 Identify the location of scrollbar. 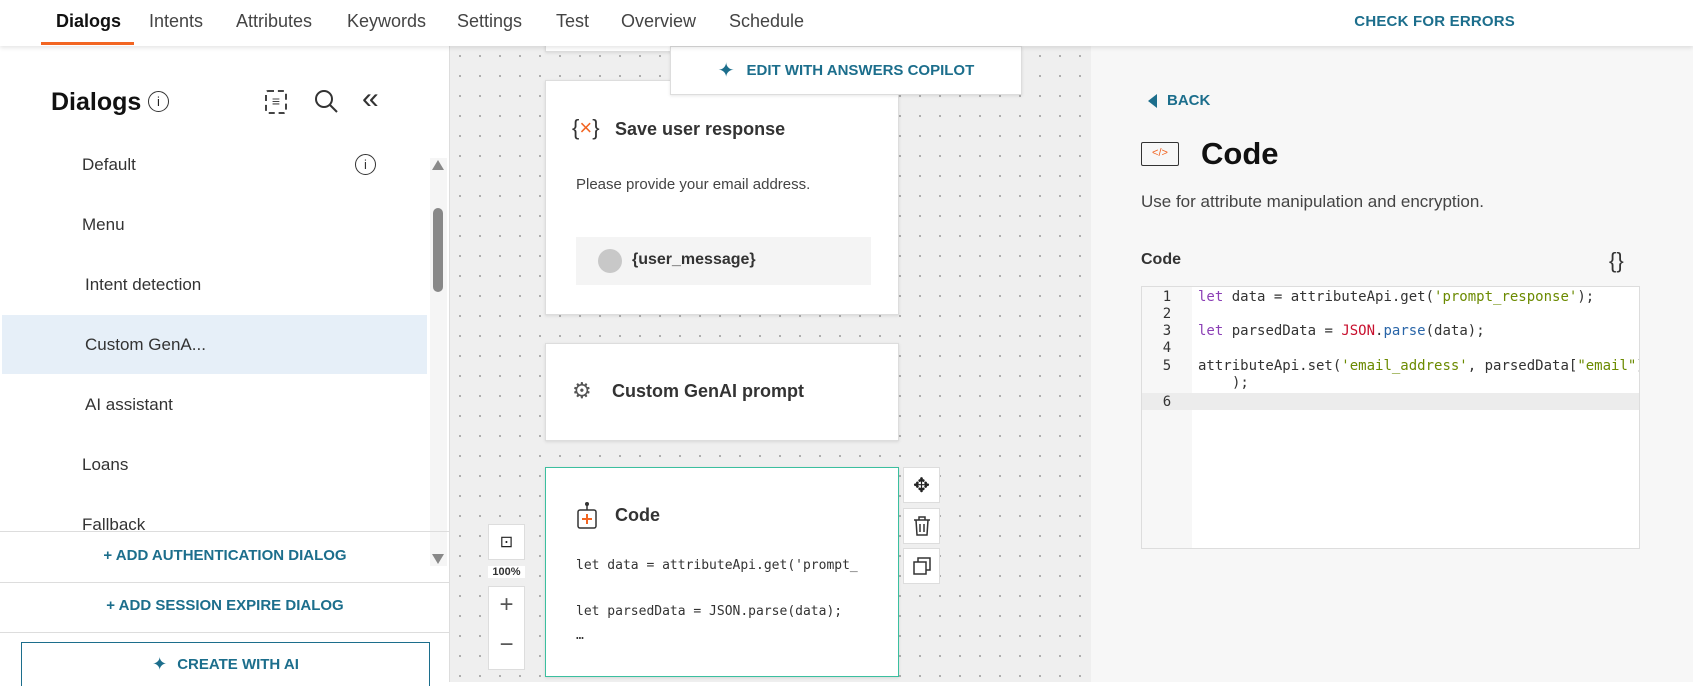
(438, 362).